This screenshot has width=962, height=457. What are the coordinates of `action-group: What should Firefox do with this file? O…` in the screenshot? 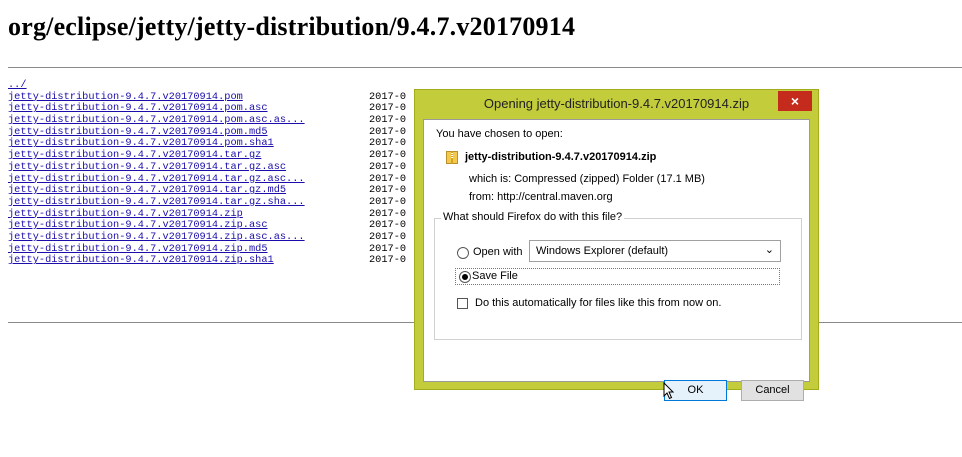 It's located at (618, 275).